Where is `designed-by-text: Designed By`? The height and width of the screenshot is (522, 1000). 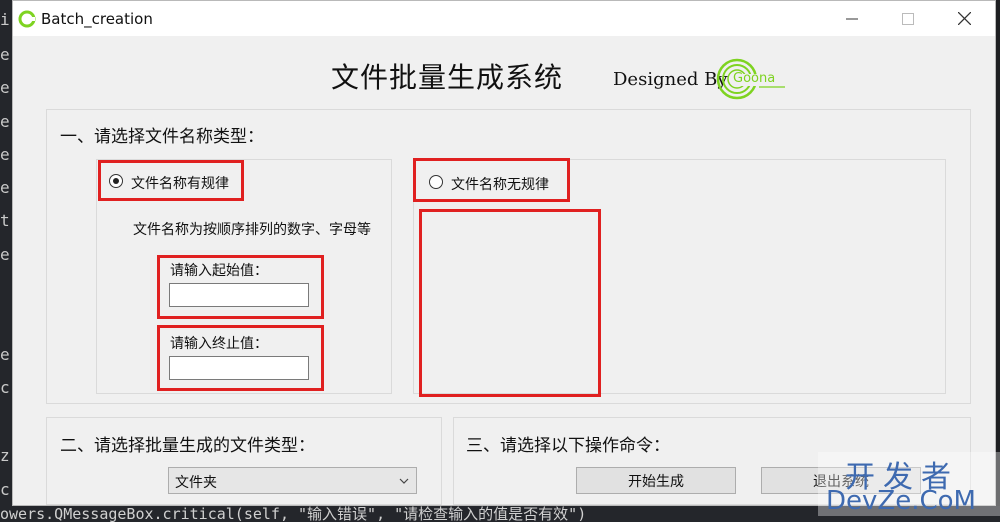
designed-by-text: Designed By is located at coordinates (670, 79).